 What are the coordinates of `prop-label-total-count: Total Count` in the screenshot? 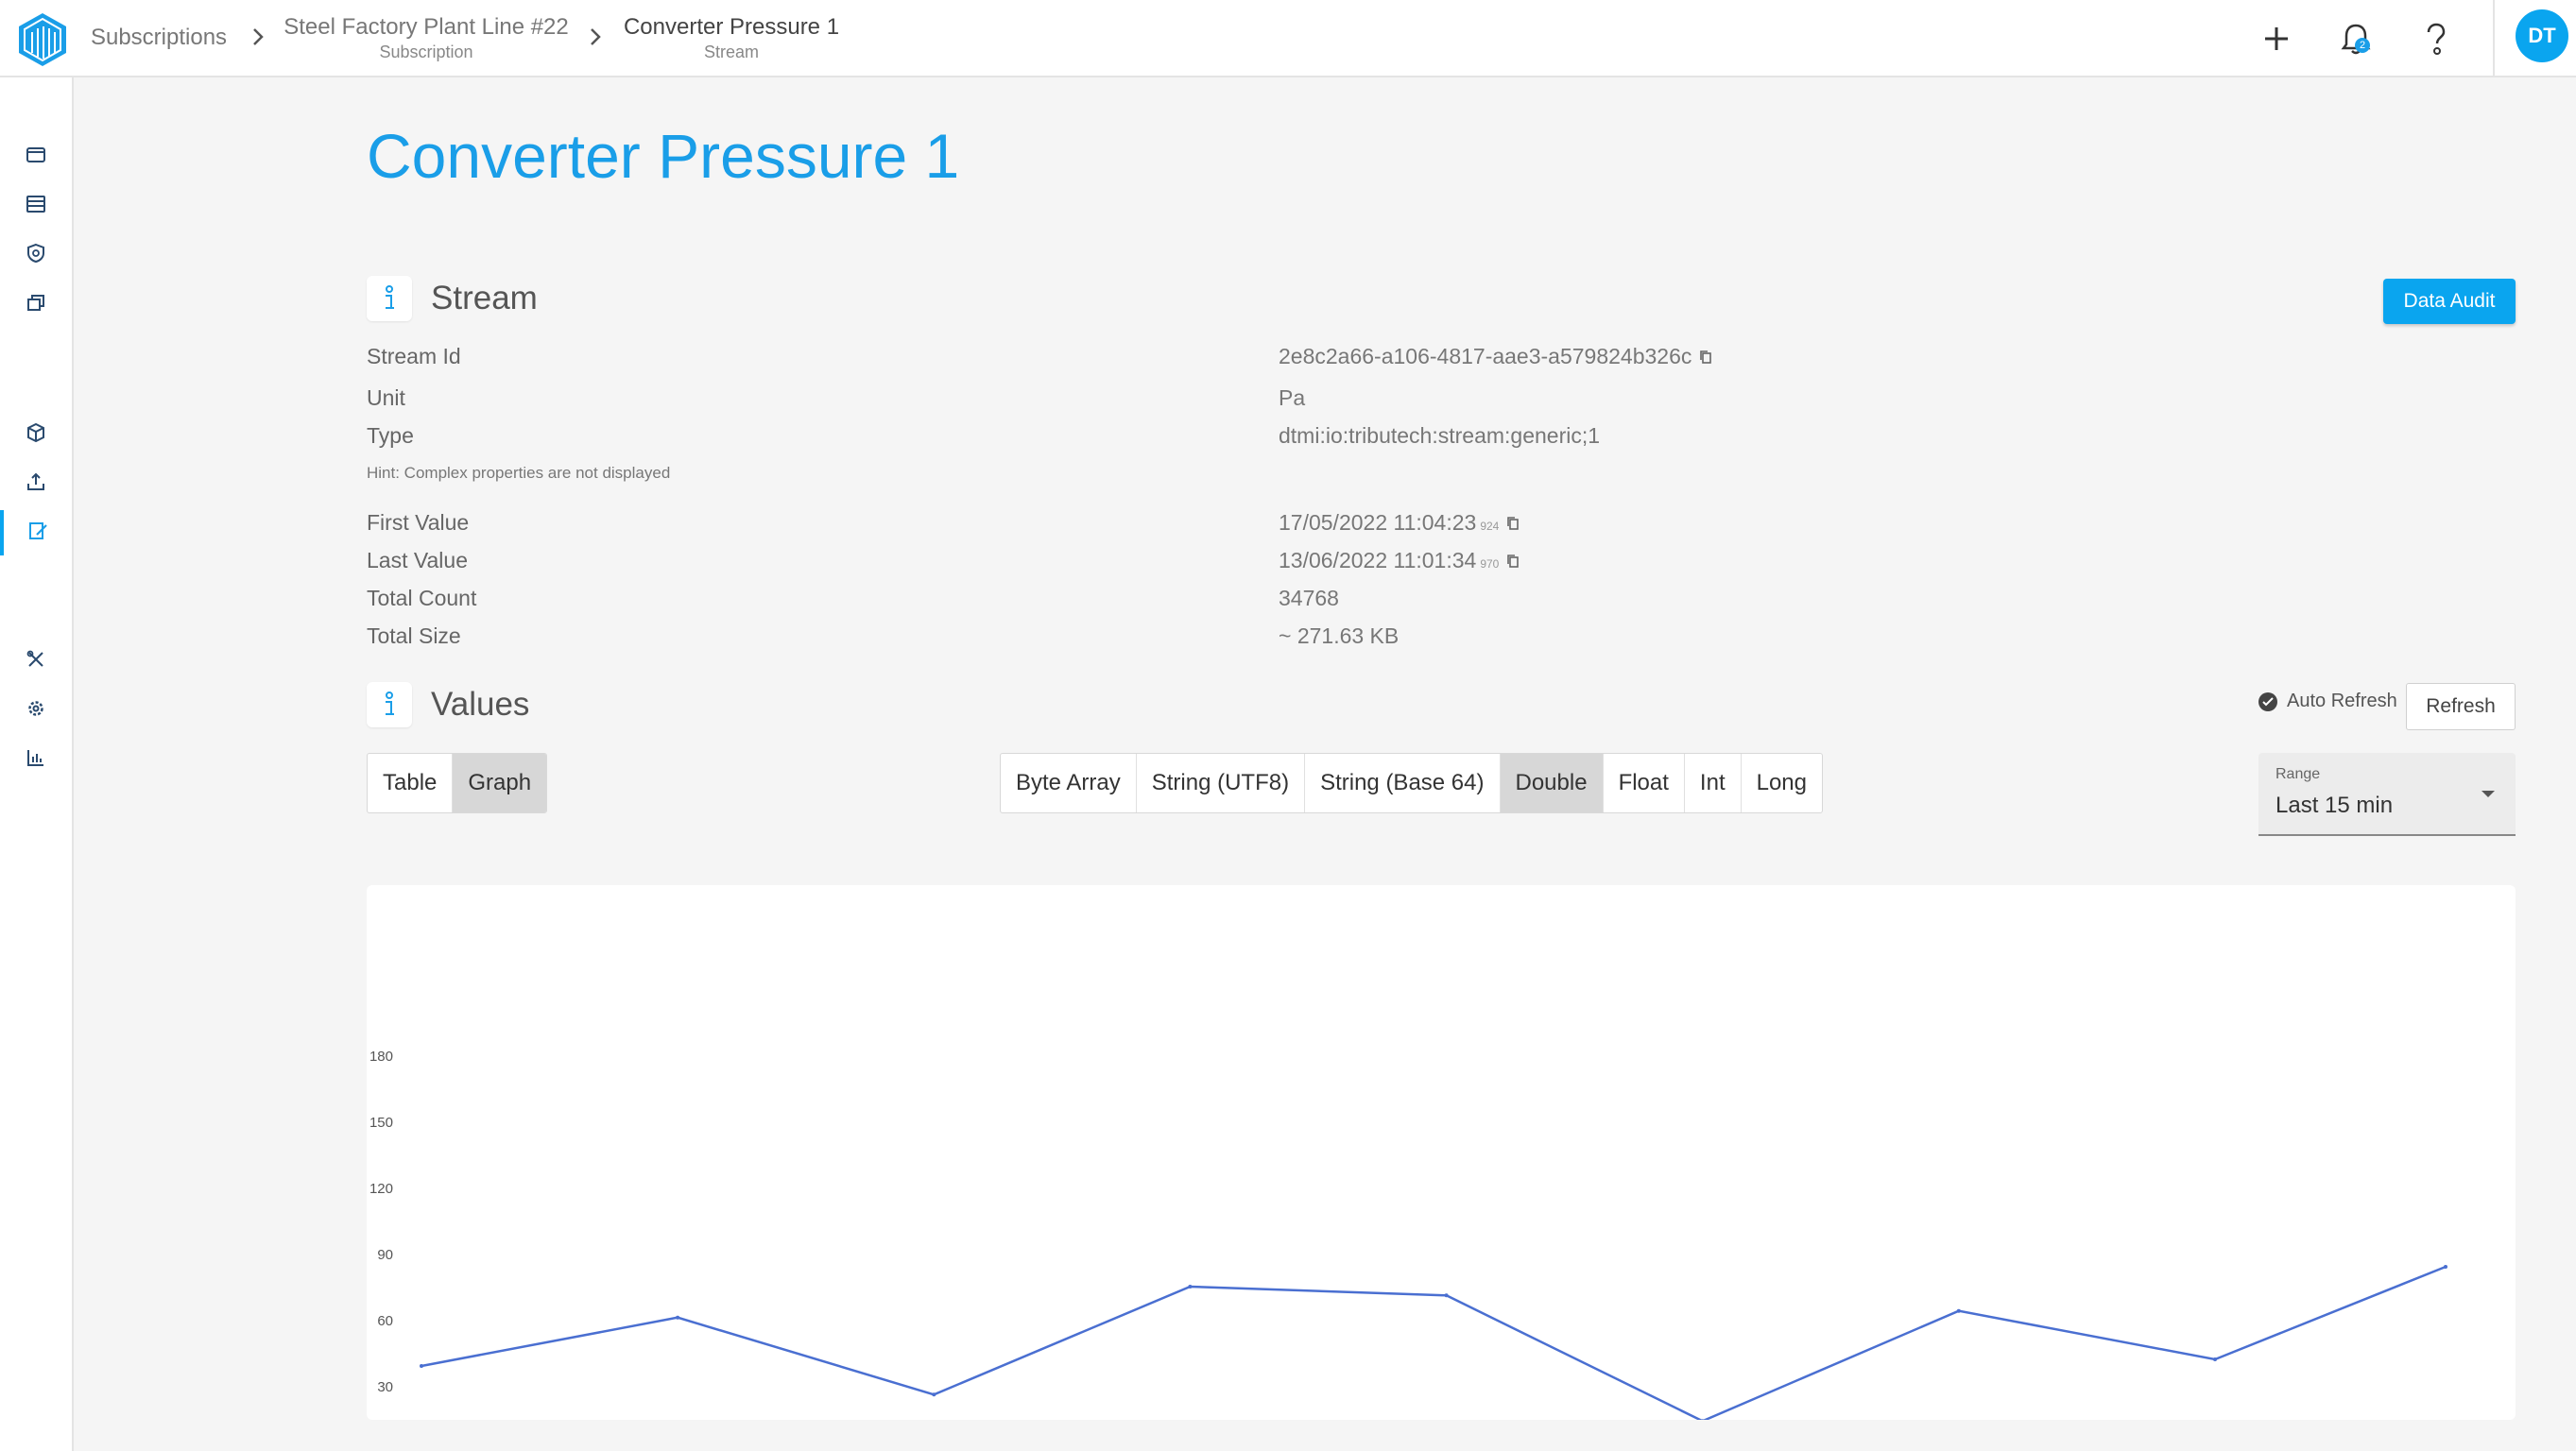 It's located at (422, 598).